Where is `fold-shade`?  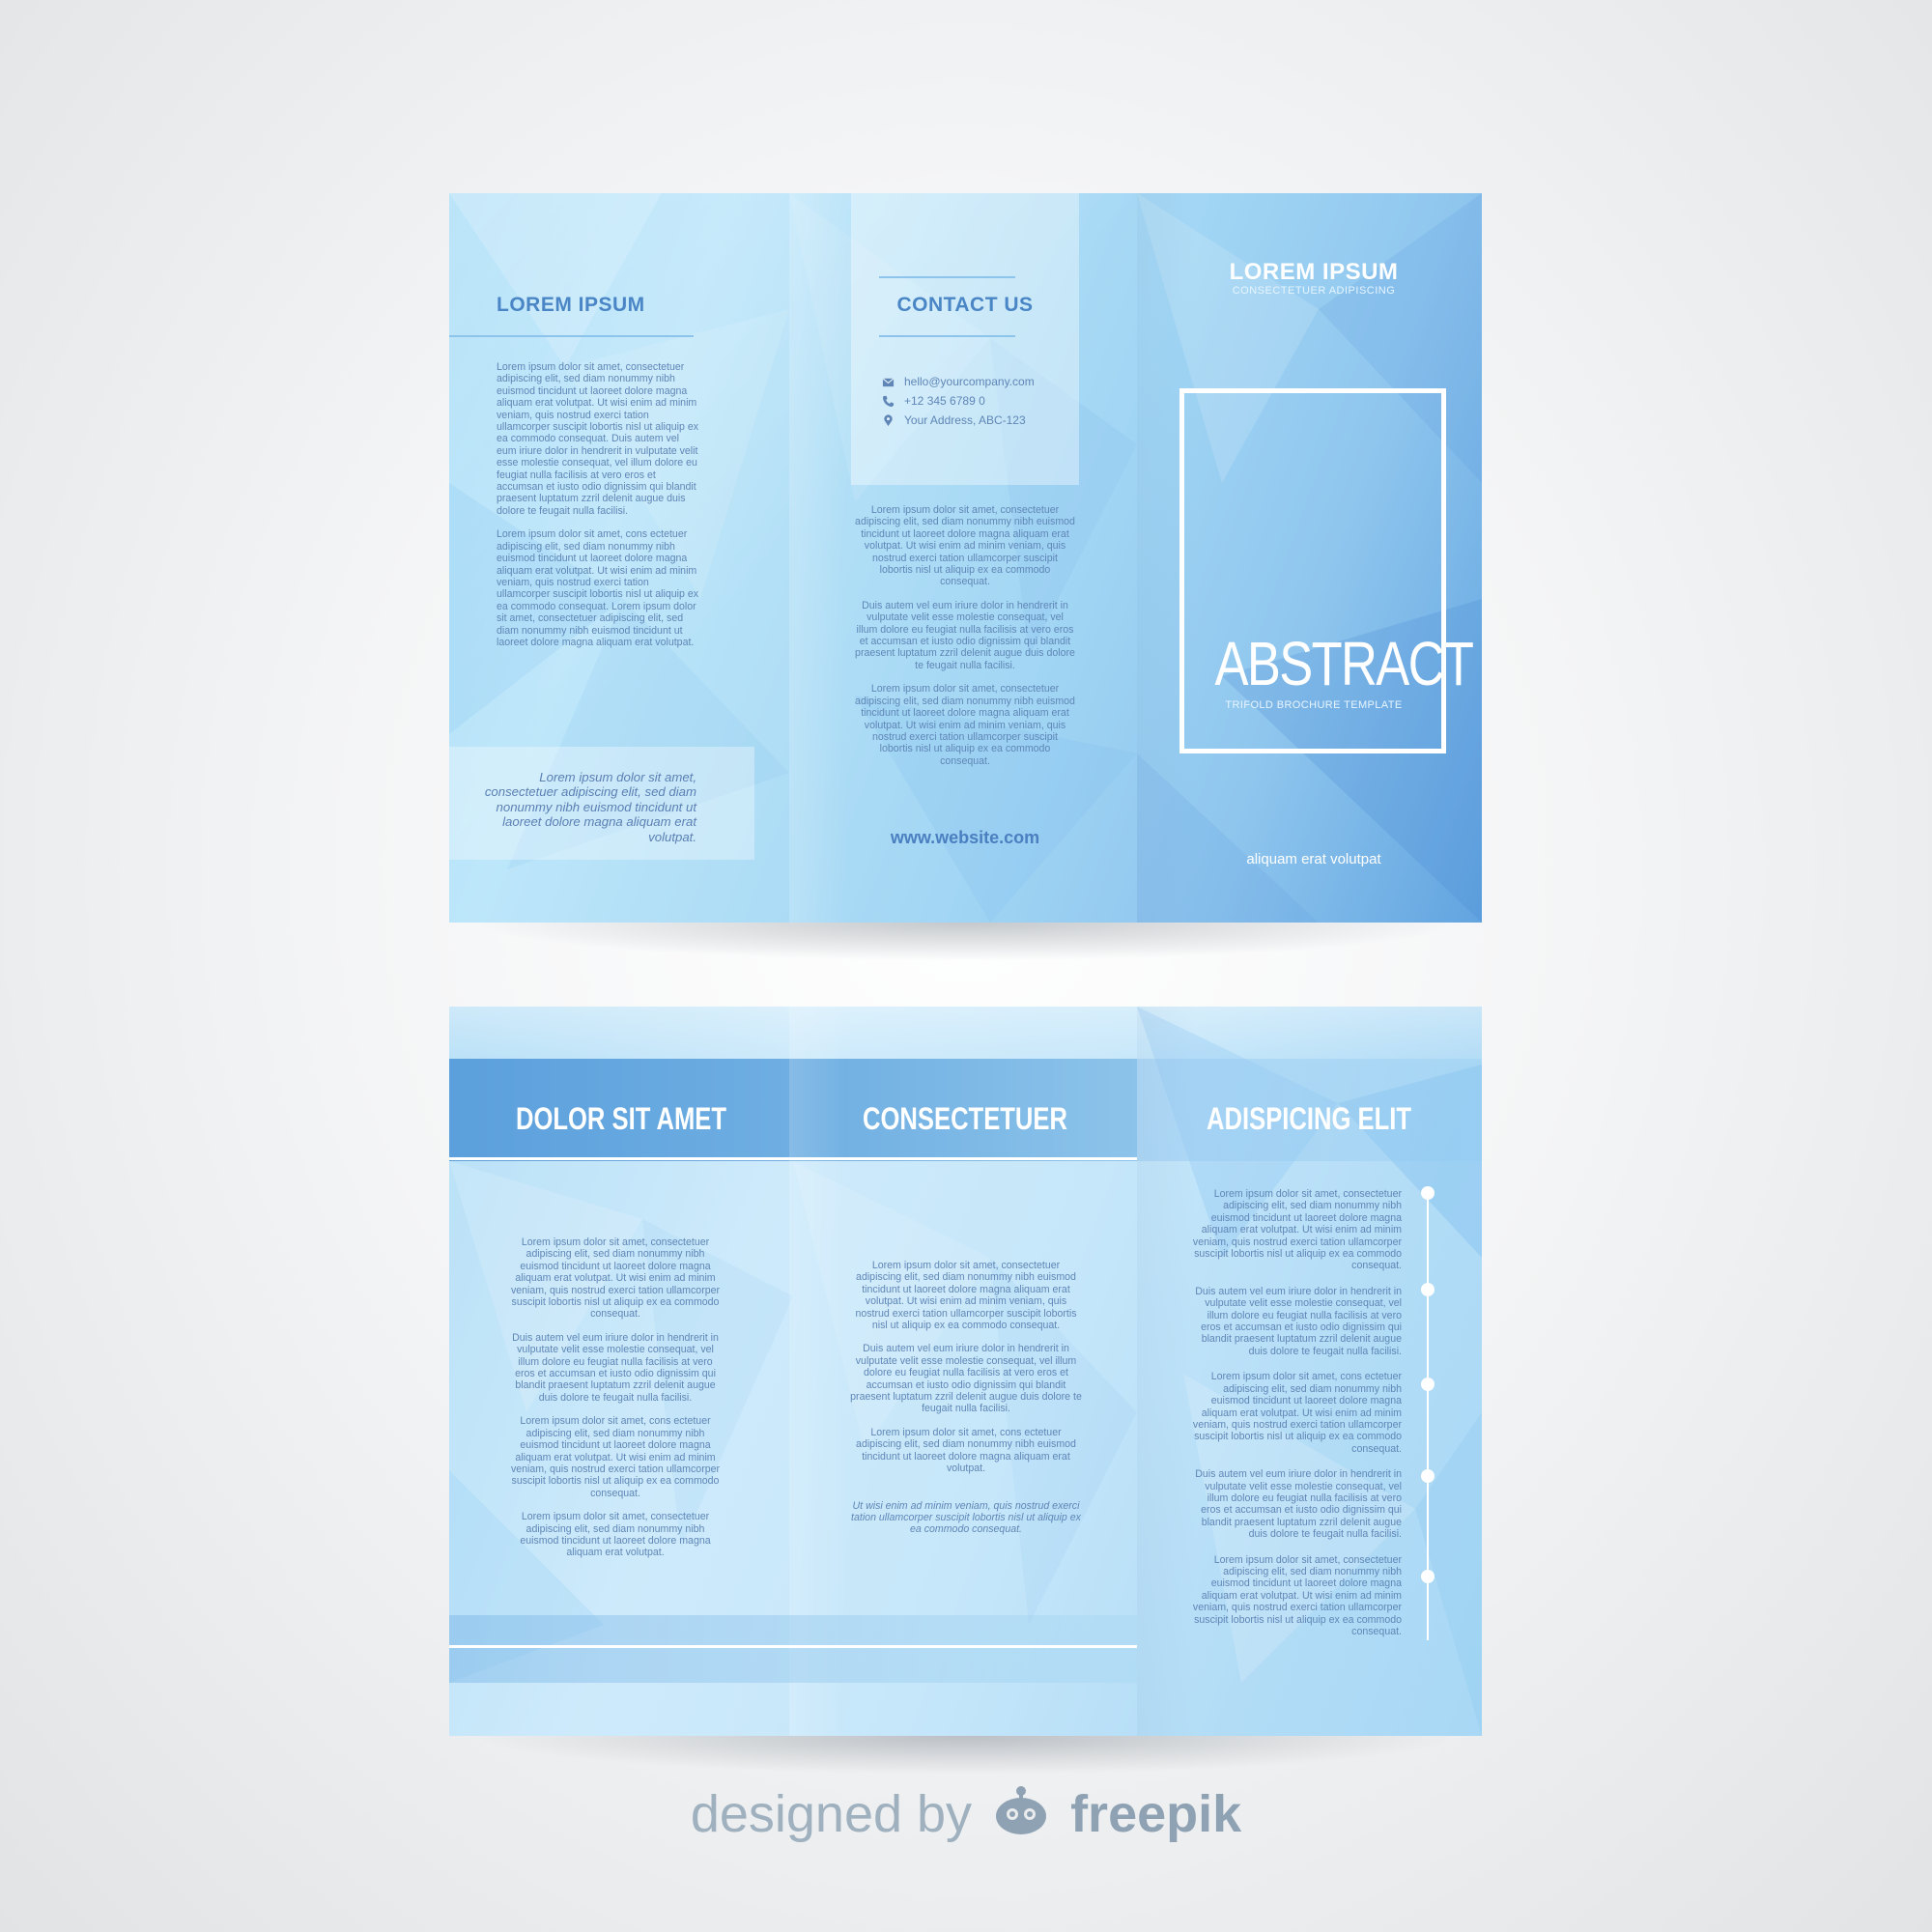
fold-shade is located at coordinates (818, 558).